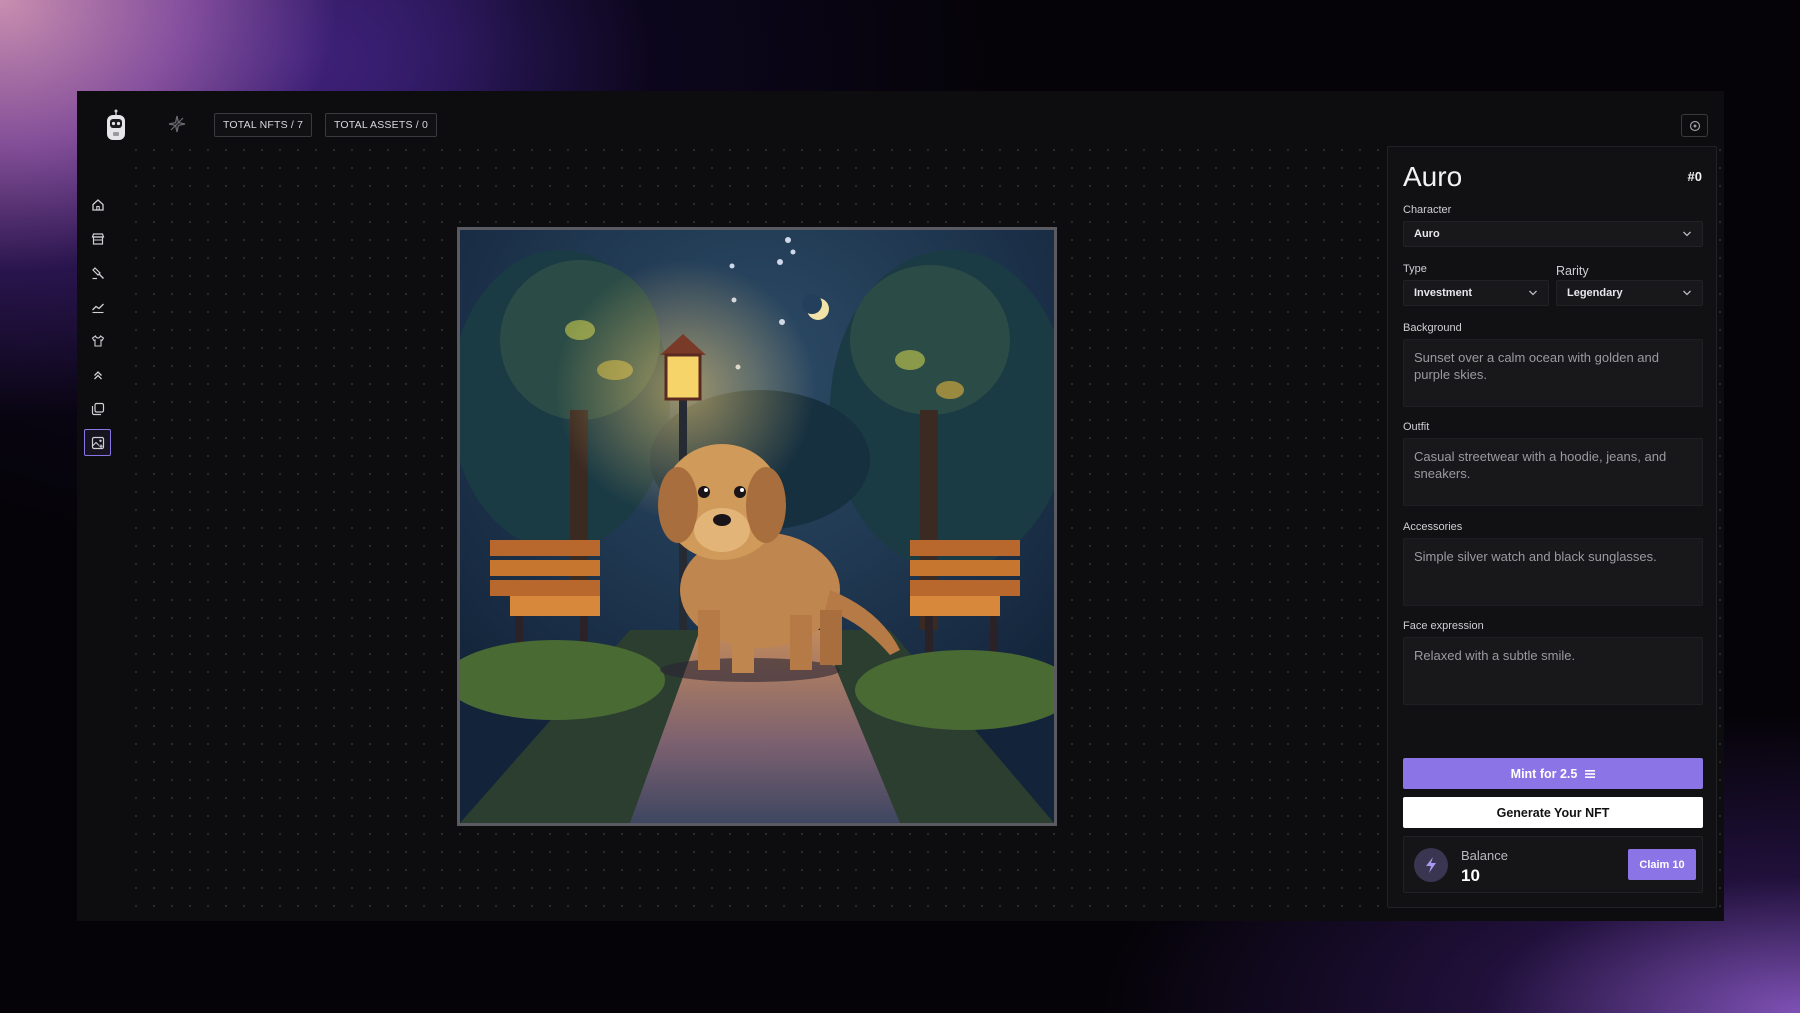  What do you see at coordinates (1432, 328) in the screenshot?
I see `background-label: Background` at bounding box center [1432, 328].